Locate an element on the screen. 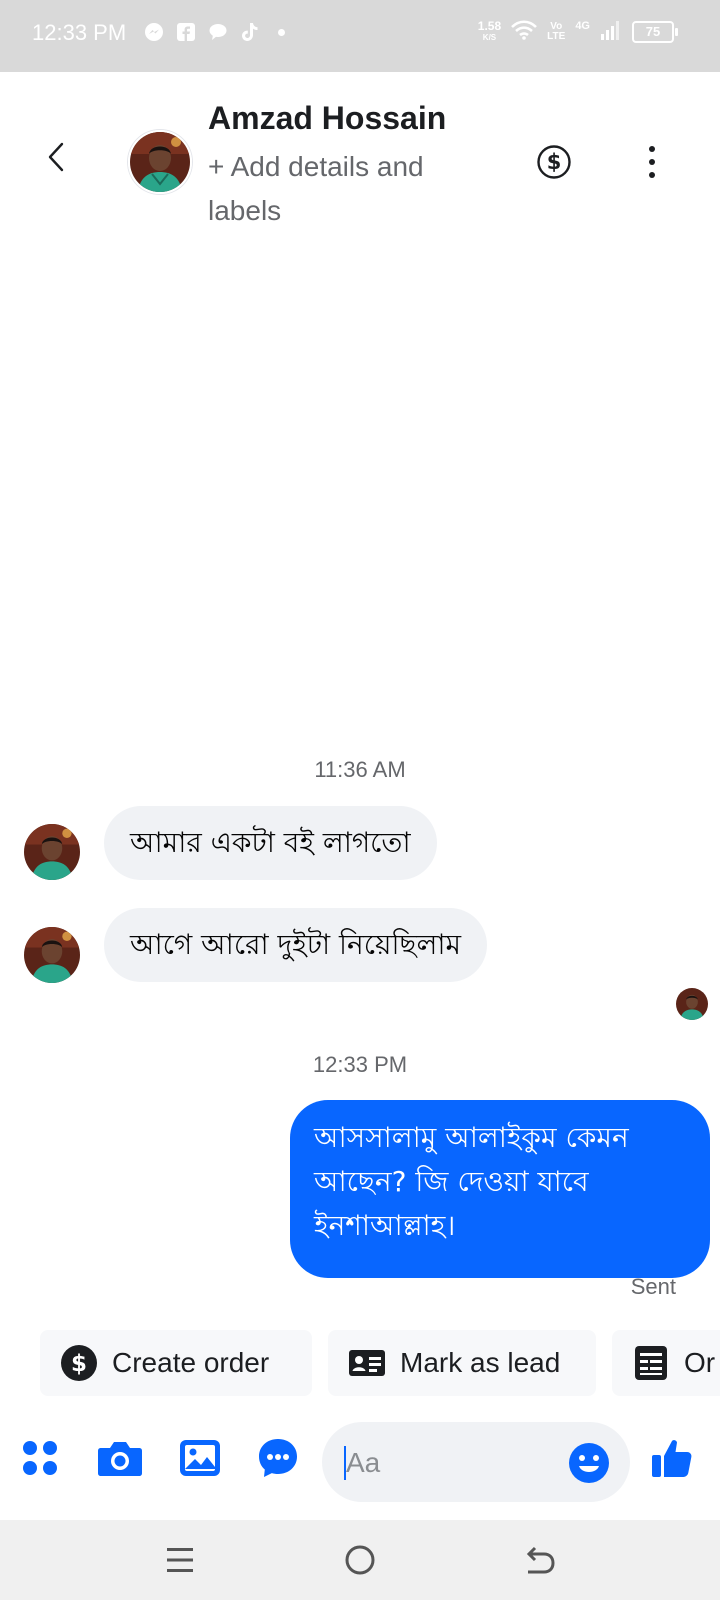 This screenshot has width=720, height=1600. more-options-button is located at coordinates (652, 162).